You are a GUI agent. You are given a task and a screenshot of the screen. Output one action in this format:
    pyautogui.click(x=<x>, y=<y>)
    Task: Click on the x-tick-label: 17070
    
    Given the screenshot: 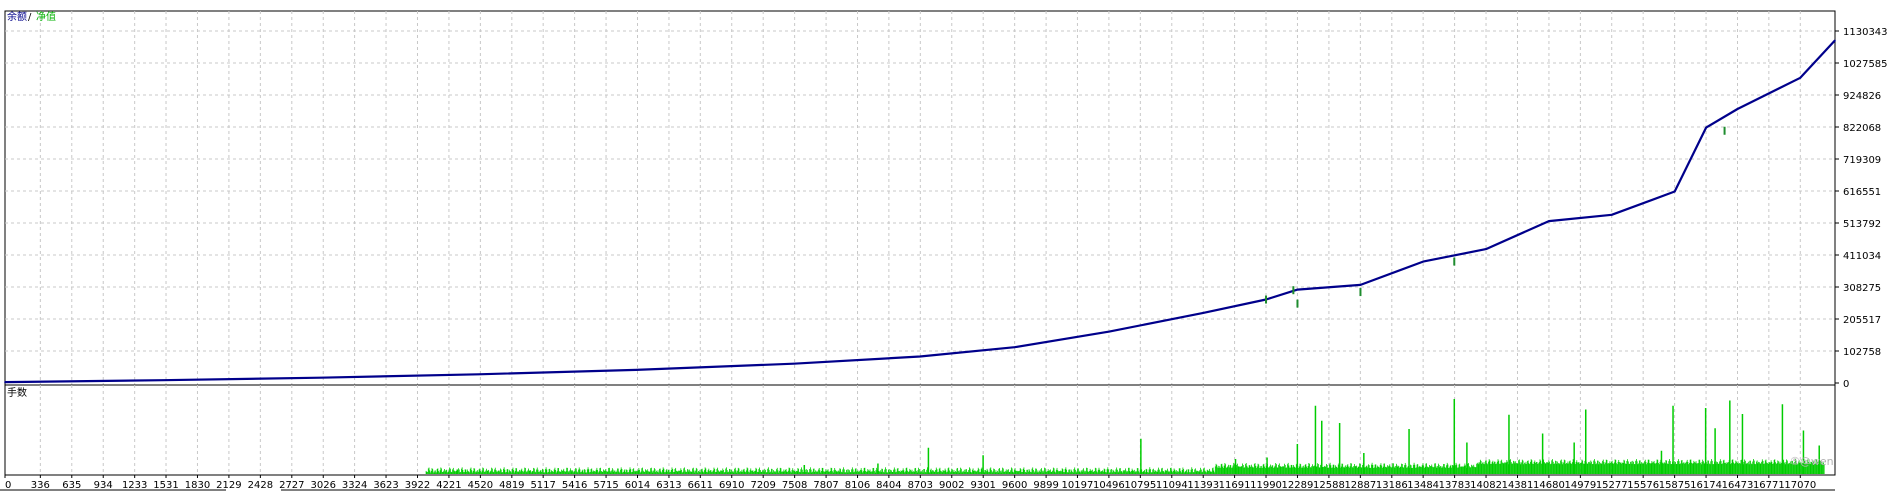 What is the action you would take?
    pyautogui.click(x=1800, y=485)
    